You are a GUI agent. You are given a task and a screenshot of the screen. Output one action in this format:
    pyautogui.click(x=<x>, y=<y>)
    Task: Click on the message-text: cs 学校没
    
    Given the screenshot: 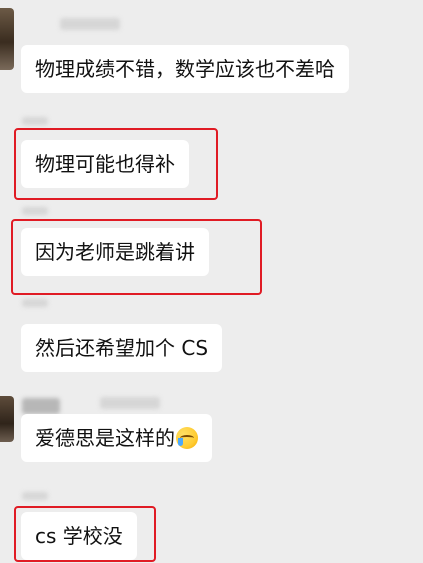 What is the action you would take?
    pyautogui.click(x=79, y=536)
    